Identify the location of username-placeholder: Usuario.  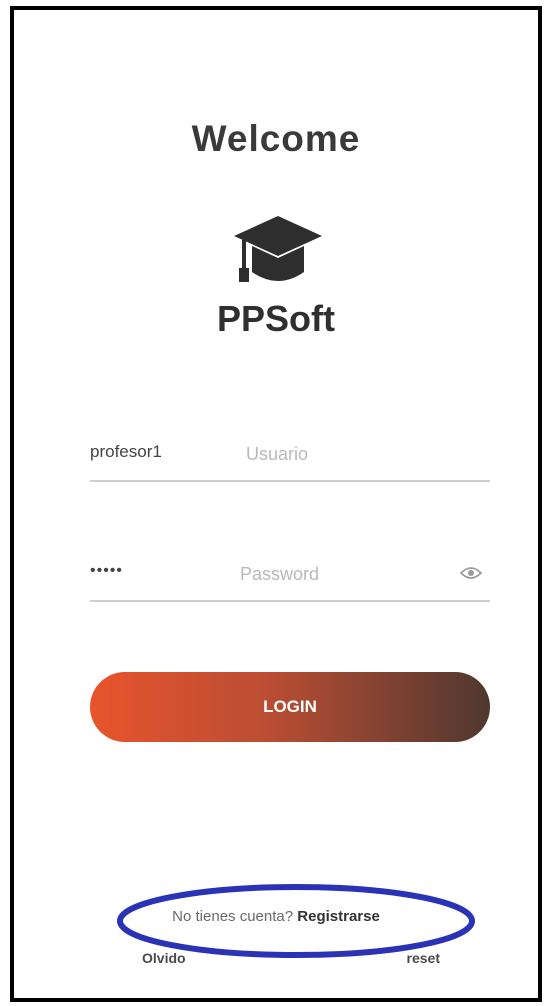
(277, 454).